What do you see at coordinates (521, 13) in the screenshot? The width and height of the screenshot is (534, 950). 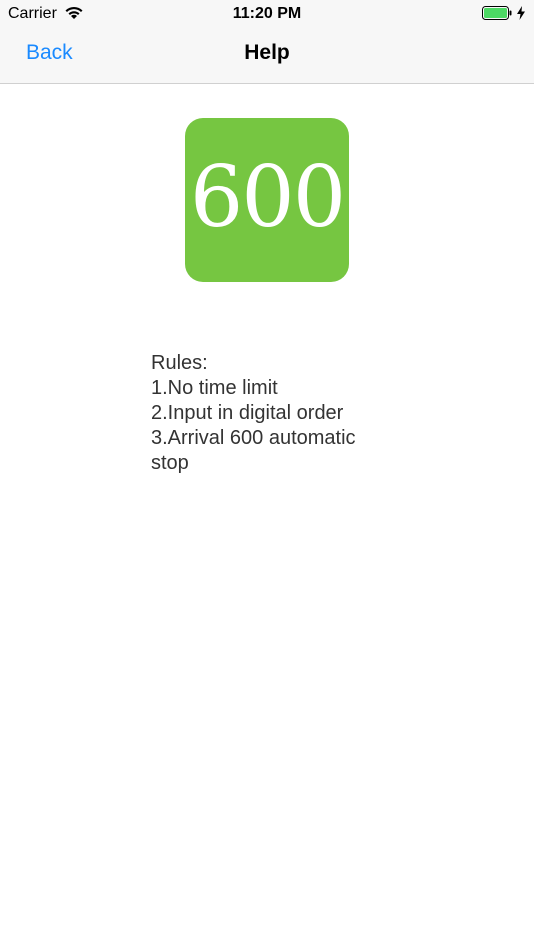 I see `charging-bolt-icon` at bounding box center [521, 13].